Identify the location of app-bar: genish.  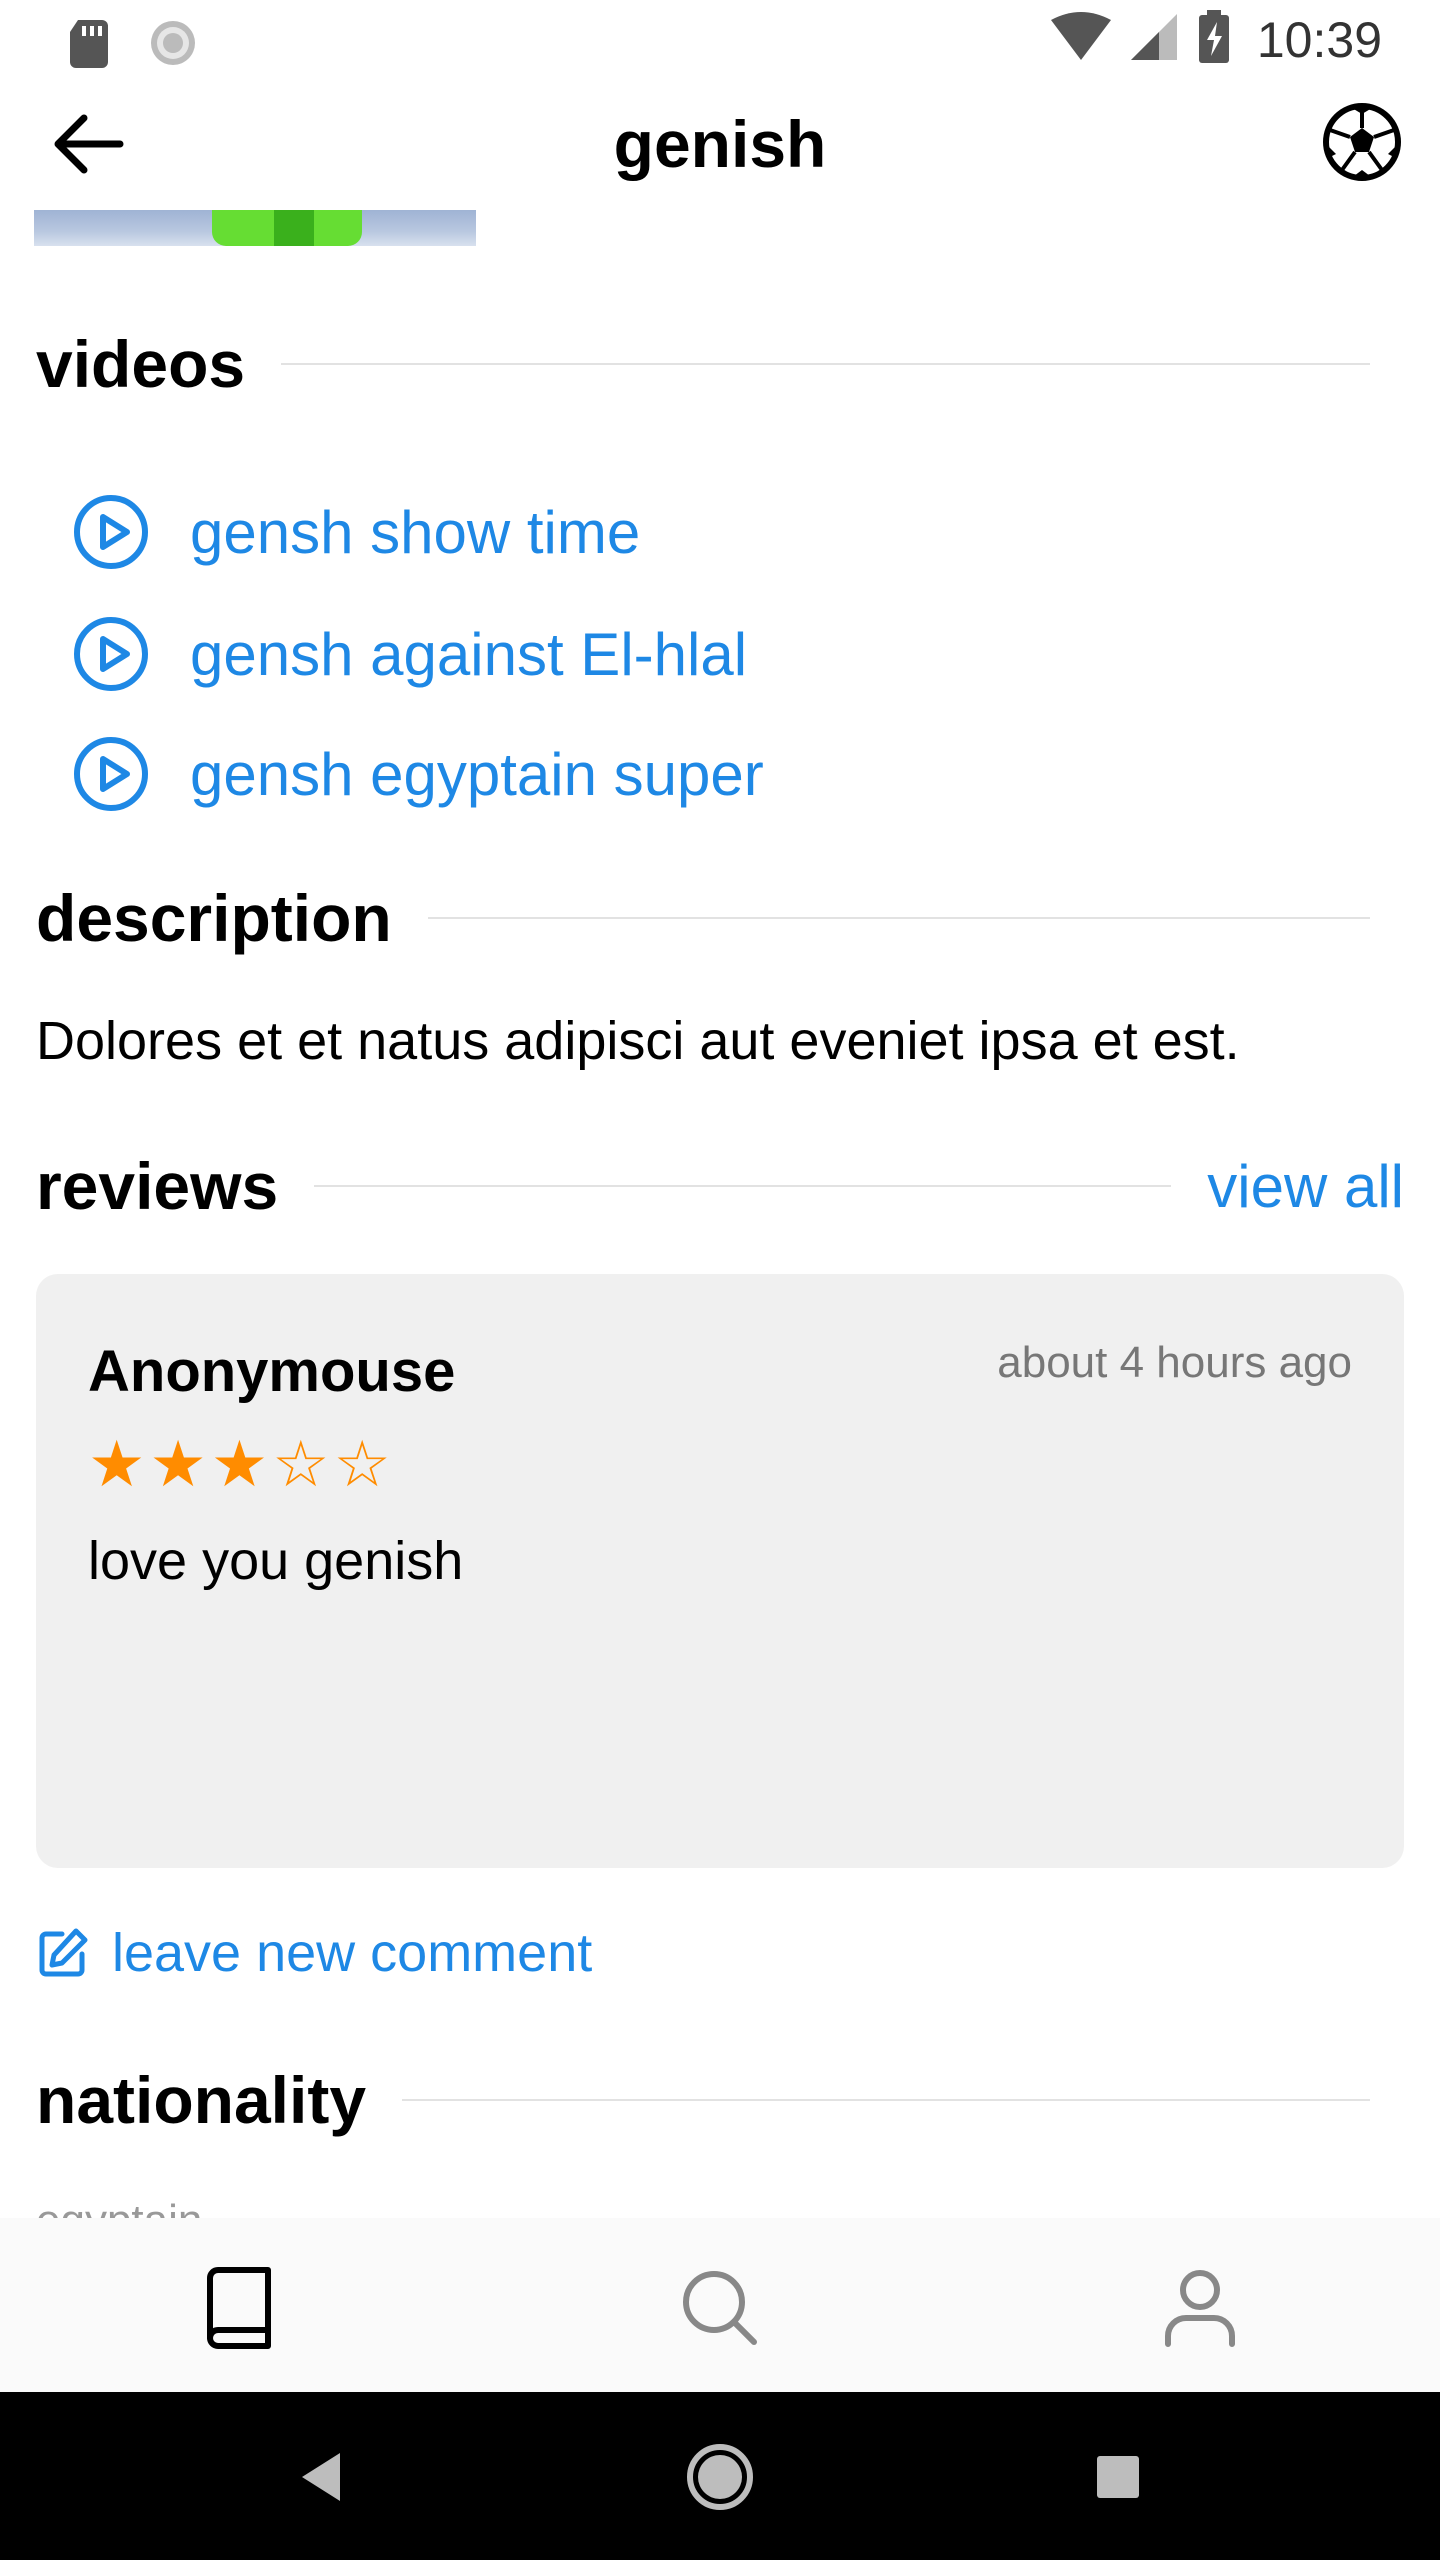
(720, 144).